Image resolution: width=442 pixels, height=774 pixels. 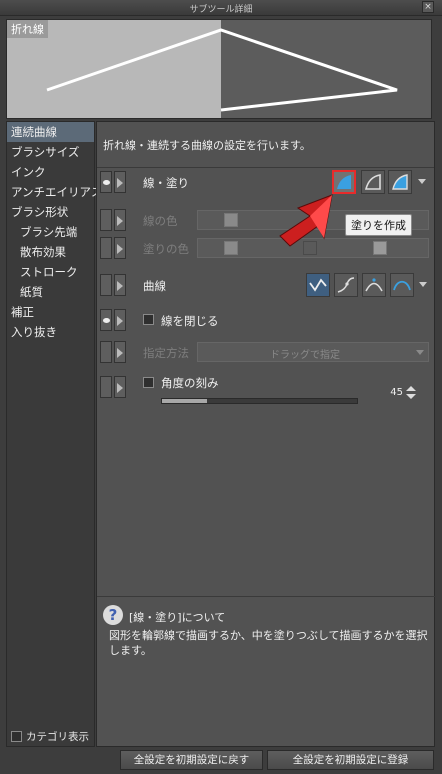 I want to click on footer: 全設定を初期設定に戻す 全設定を初期設定に登録, so click(x=221, y=761).